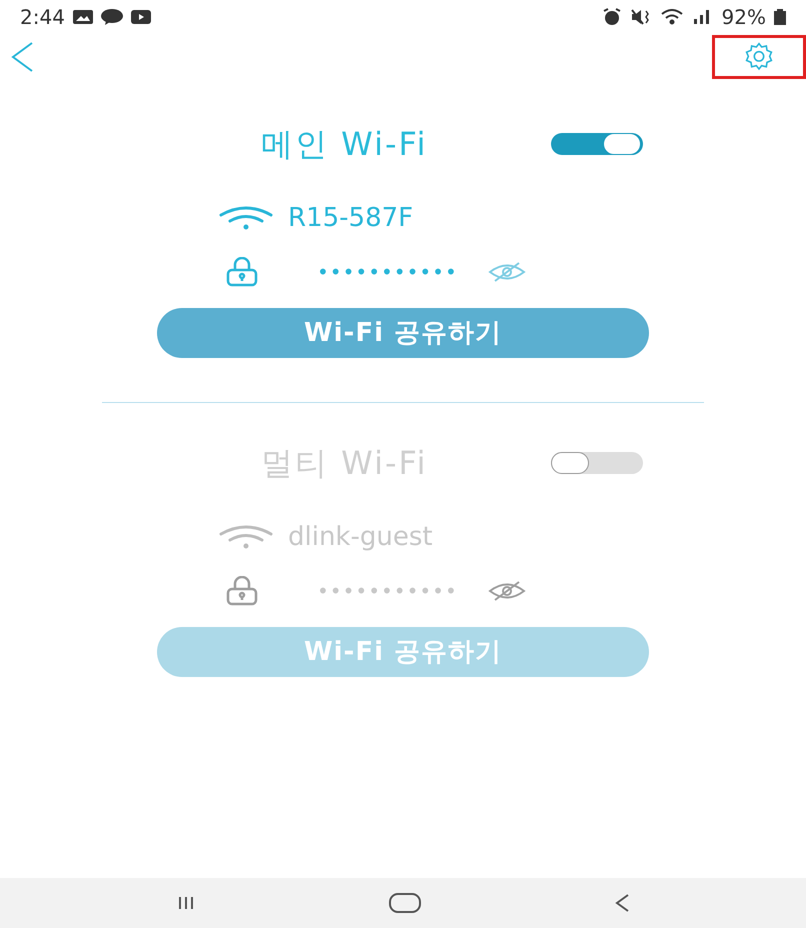 This screenshot has height=928, width=806. What do you see at coordinates (780, 17) in the screenshot?
I see `battery-icon` at bounding box center [780, 17].